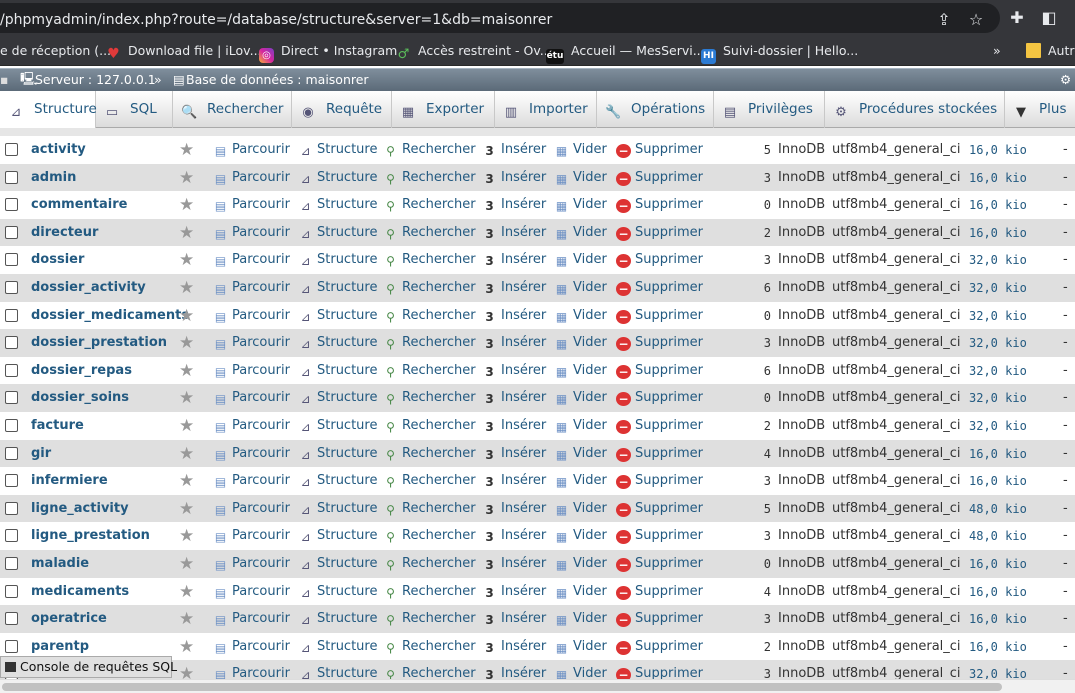 This screenshot has height=693, width=1075. I want to click on tab-import: ▥ Importer, so click(546, 109).